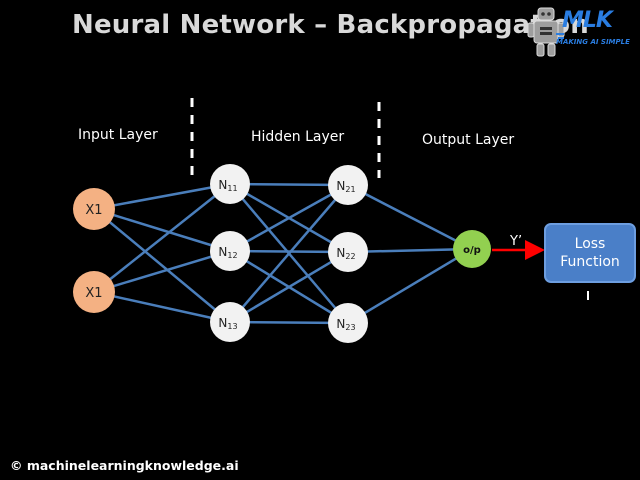 This screenshot has width=640, height=480. Describe the element at coordinates (590, 253) in the screenshot. I see `loss-function-box: Loss Function` at that location.